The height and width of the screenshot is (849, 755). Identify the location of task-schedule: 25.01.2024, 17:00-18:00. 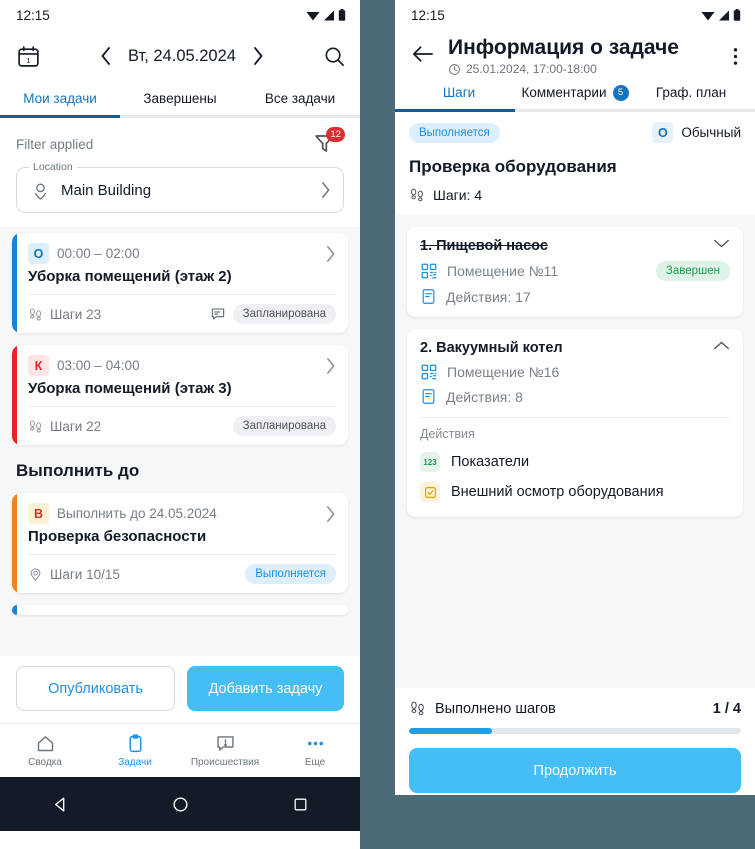
(584, 69).